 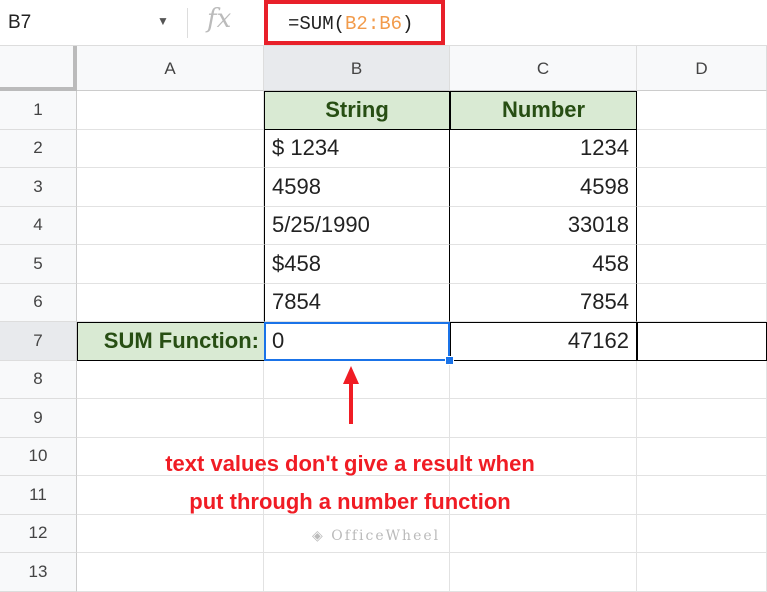 What do you see at coordinates (376, 536) in the screenshot?
I see `watermark-logo: ◈ OfficeWheel` at bounding box center [376, 536].